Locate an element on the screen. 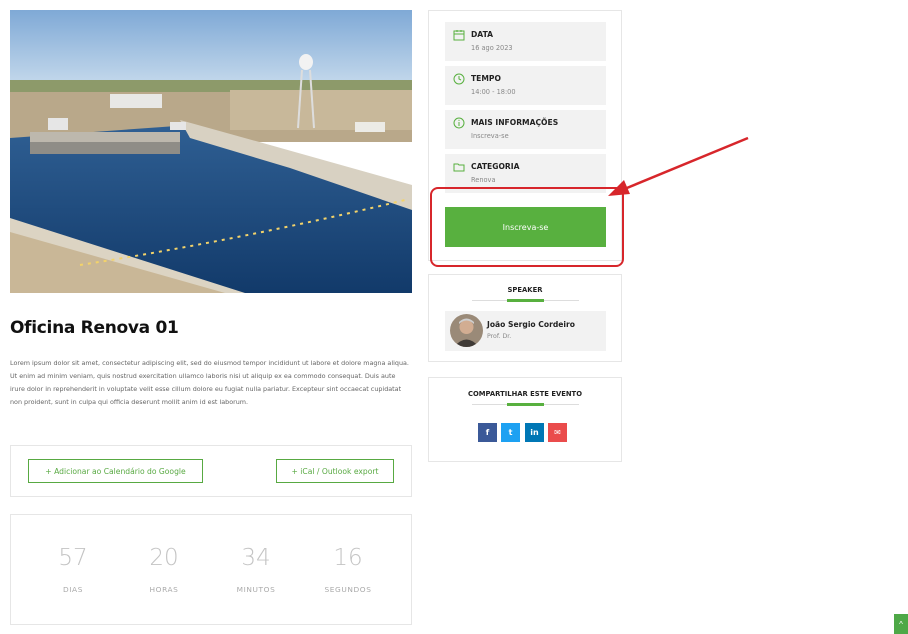 The width and height of the screenshot is (908, 634). countdown-timer: 57 DIAS 20 HORAS 34 MINUTOS 16 SEGUNDOS is located at coordinates (211, 569).